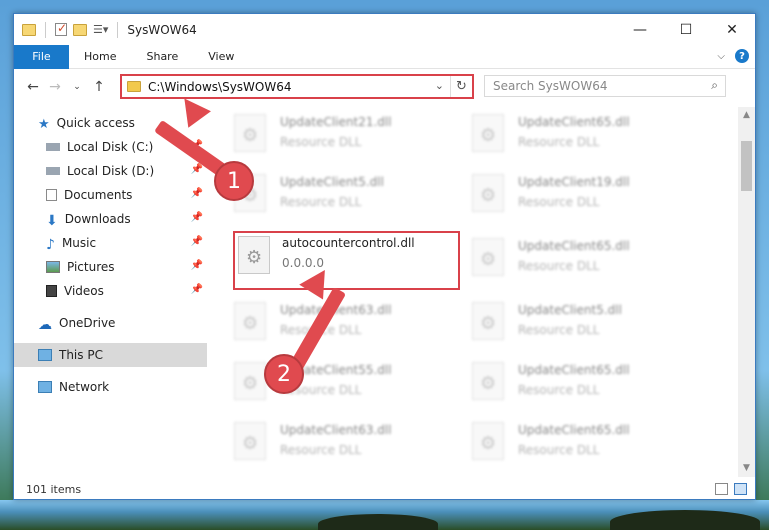 The image size is (769, 530). I want to click on window-controls: — ☐ ✕, so click(686, 29).